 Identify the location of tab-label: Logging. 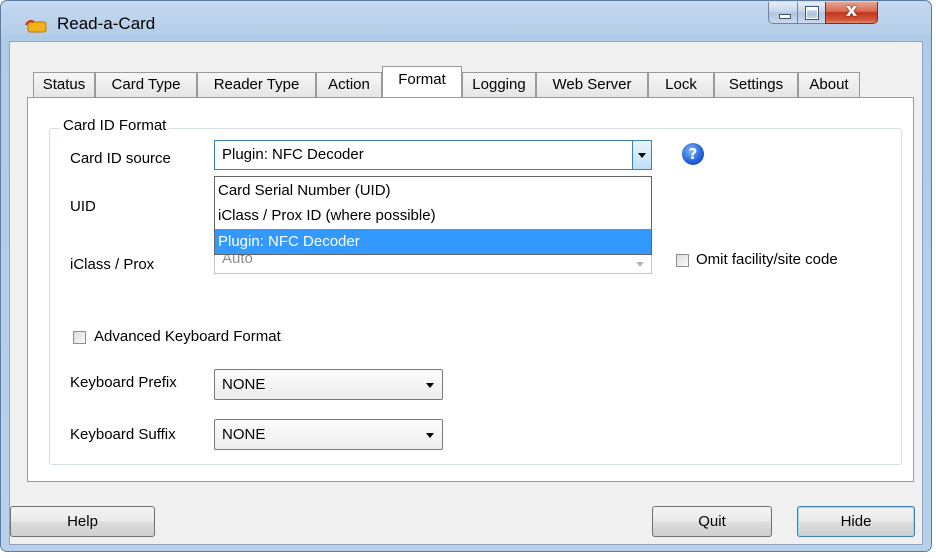
(499, 84).